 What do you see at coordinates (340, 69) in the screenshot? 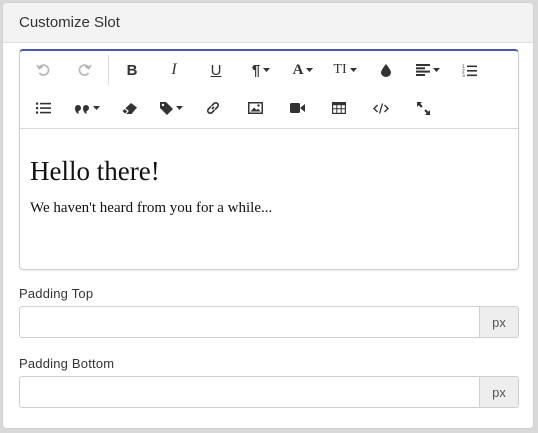
I see `font-size-icon: TI` at bounding box center [340, 69].